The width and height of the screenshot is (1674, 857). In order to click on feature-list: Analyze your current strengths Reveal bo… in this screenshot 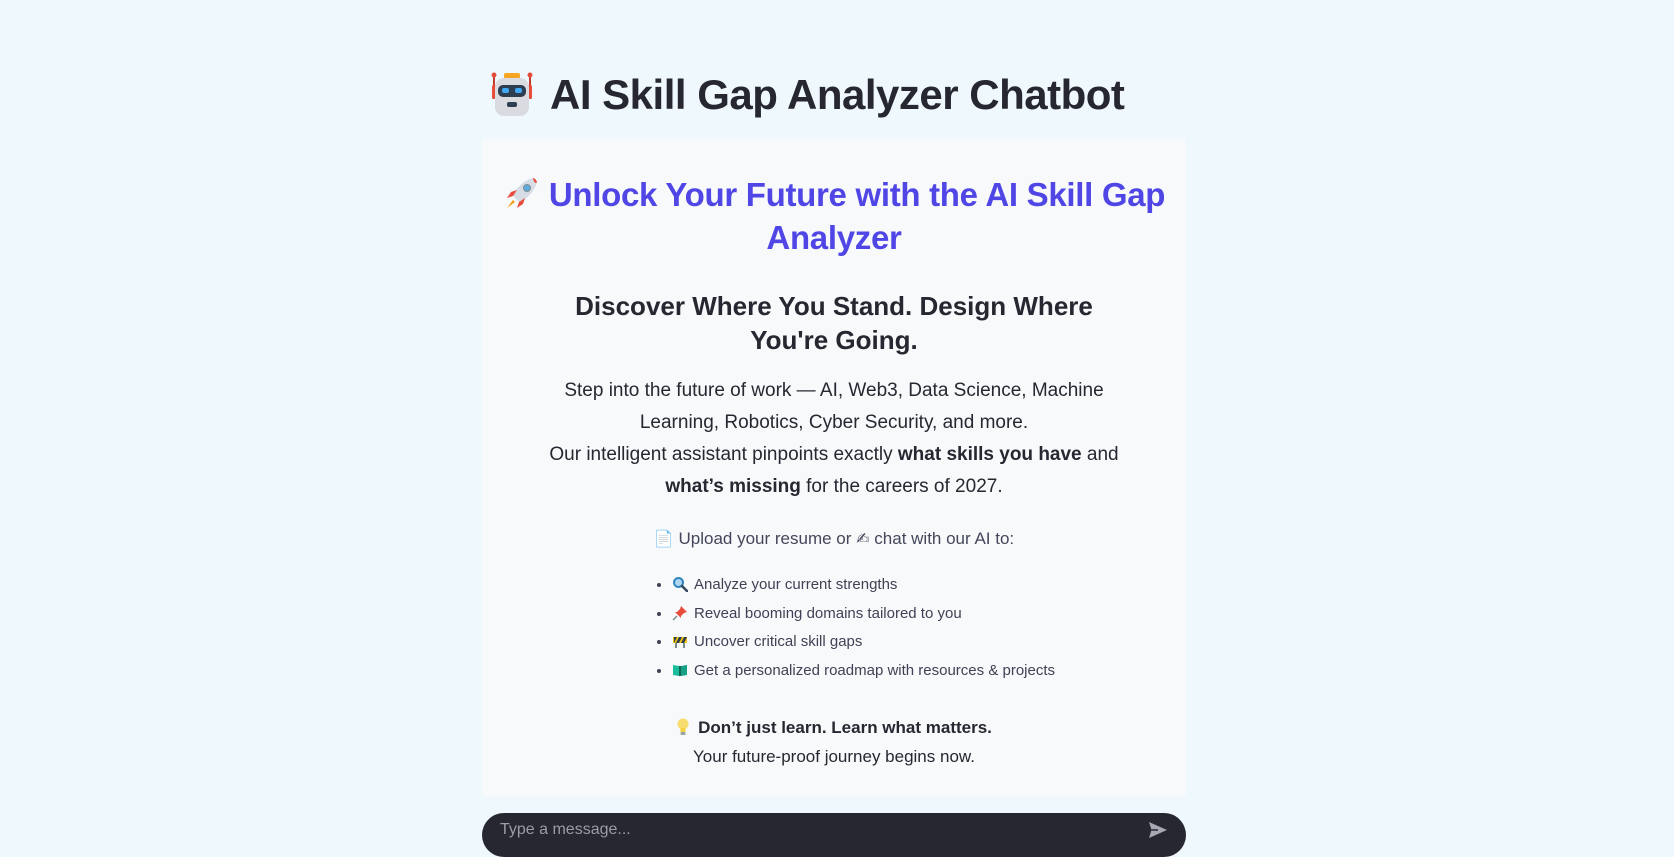, I will do `click(906, 628)`.